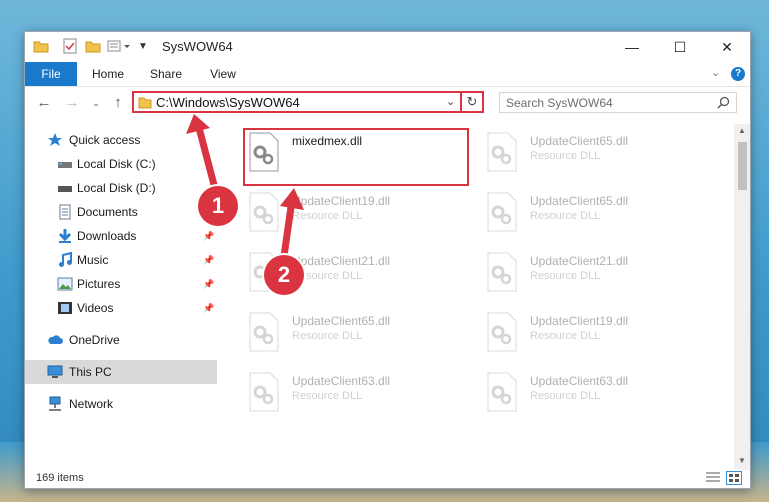  Describe the element at coordinates (632, 47) in the screenshot. I see `minimize-button: —` at that location.